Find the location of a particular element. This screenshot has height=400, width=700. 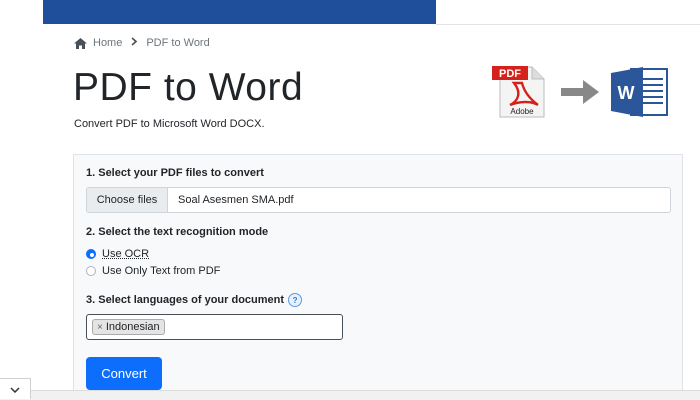

language-tag: × Indonesian is located at coordinates (128, 327).